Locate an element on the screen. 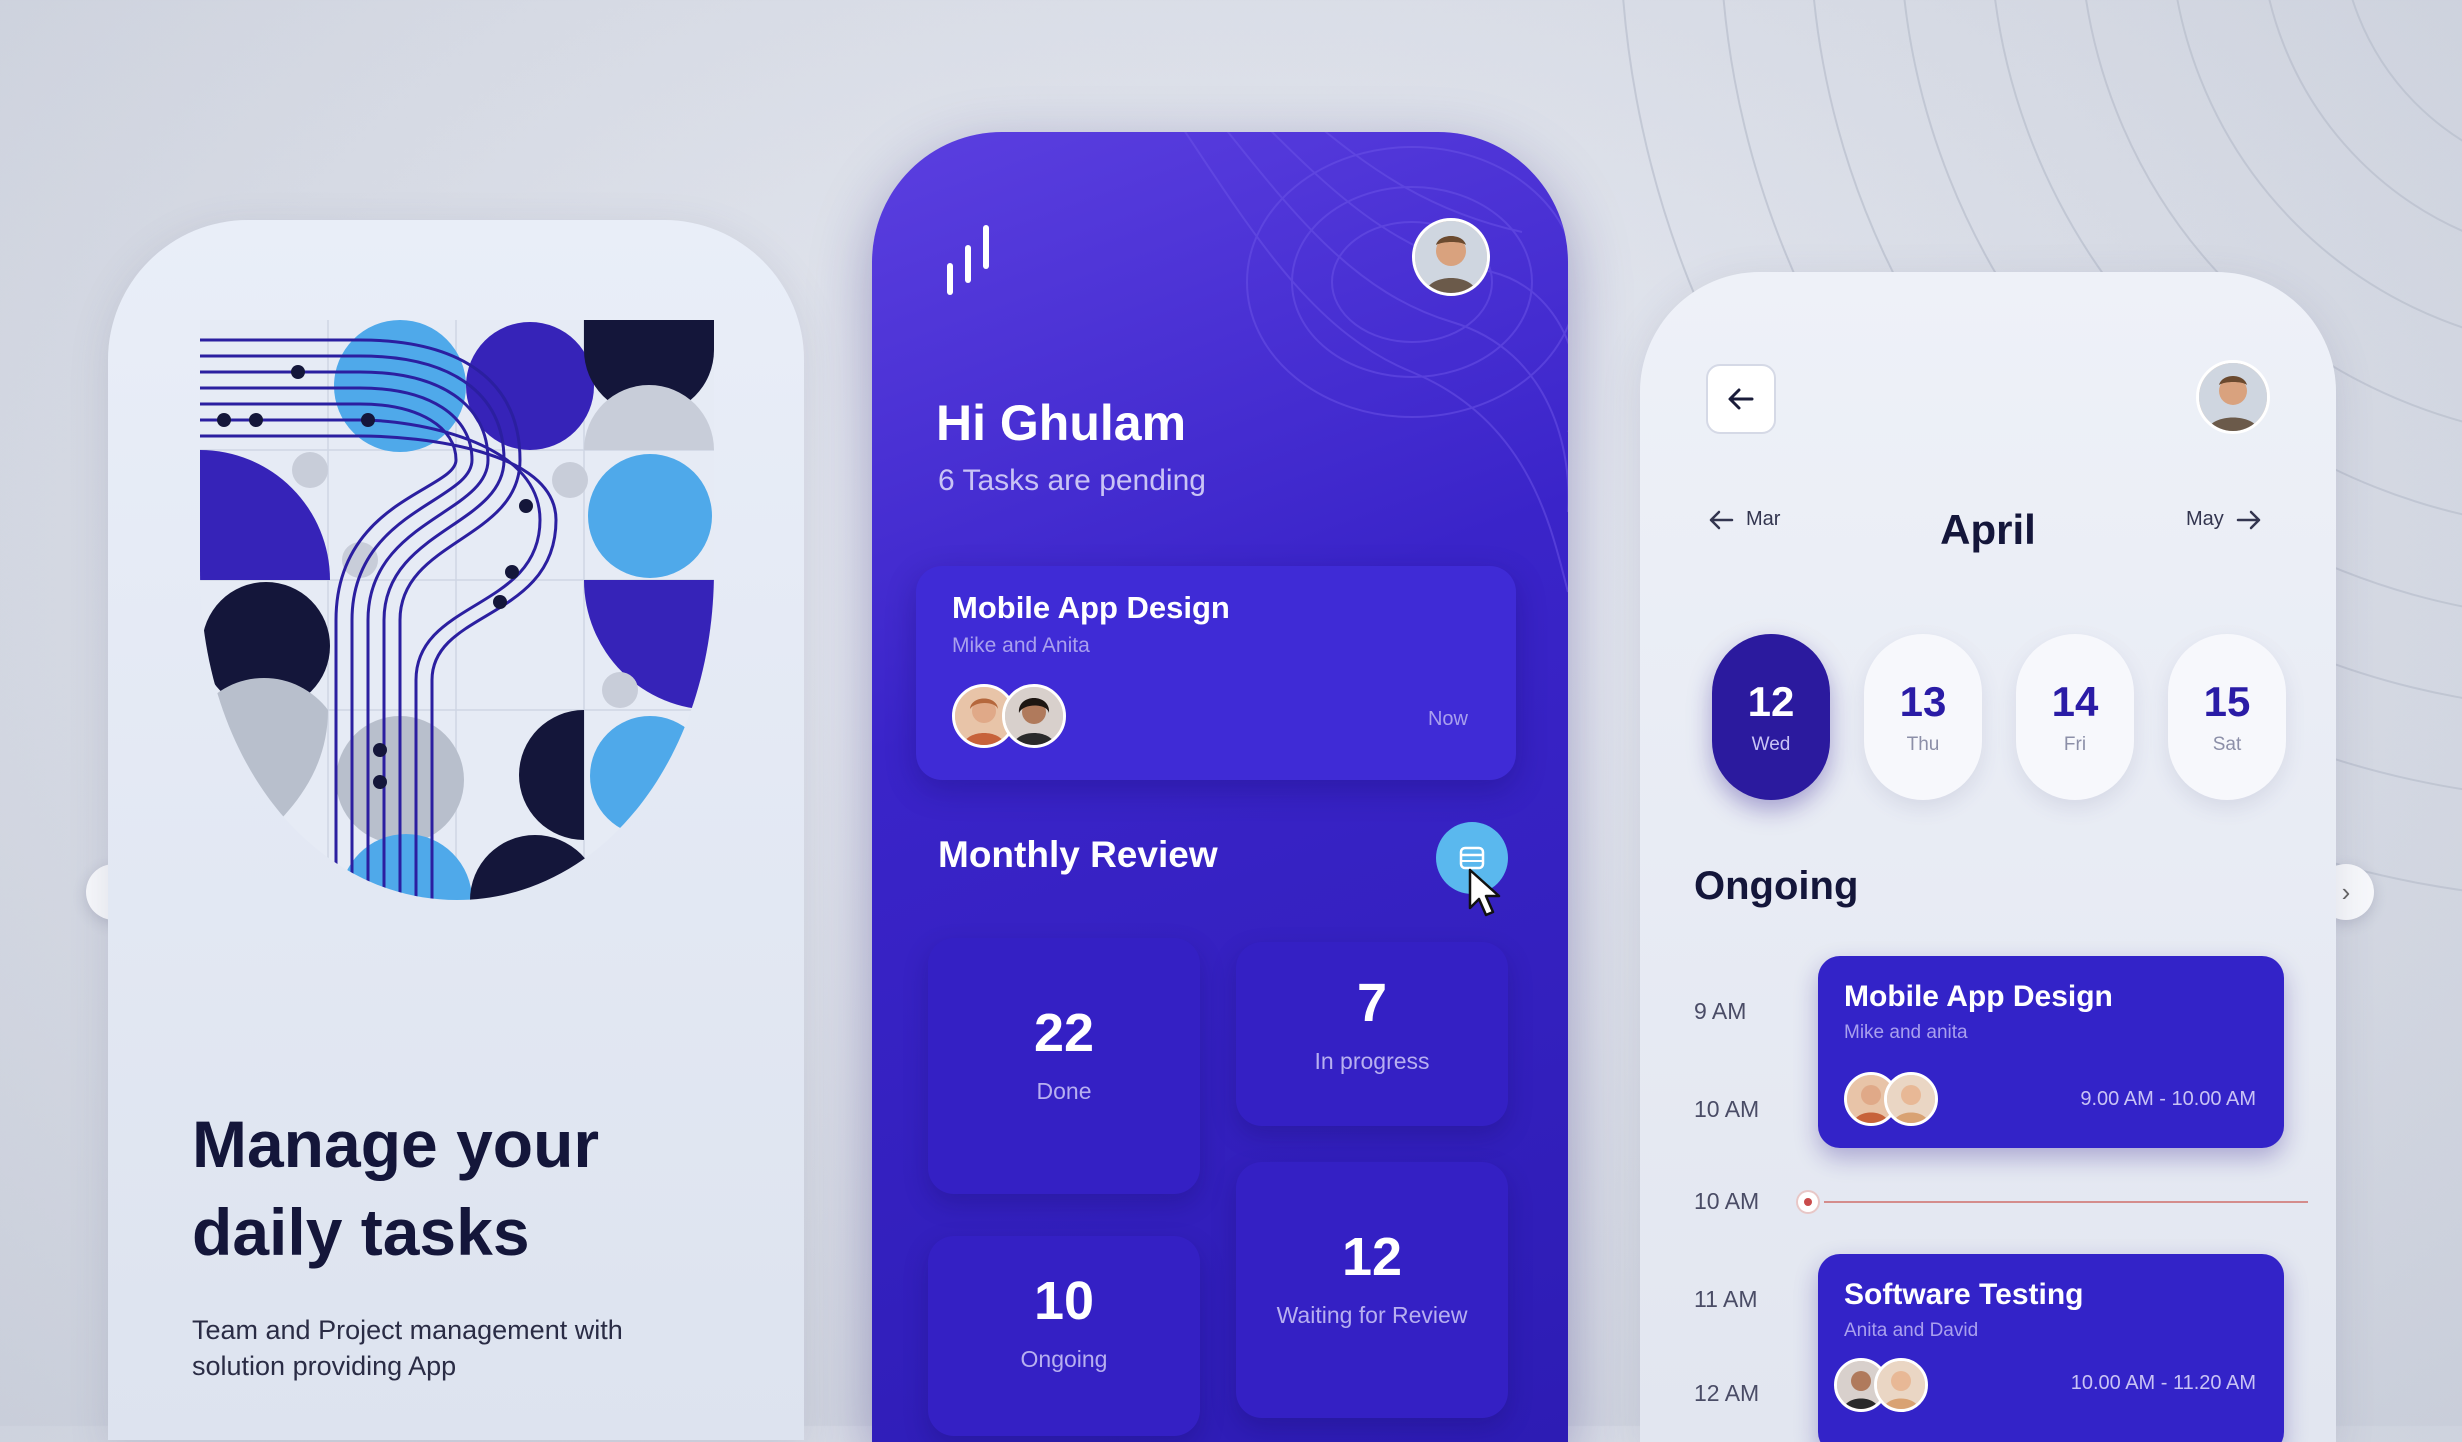 The height and width of the screenshot is (1442, 2462). event-title: Software Testing is located at coordinates (1964, 1294).